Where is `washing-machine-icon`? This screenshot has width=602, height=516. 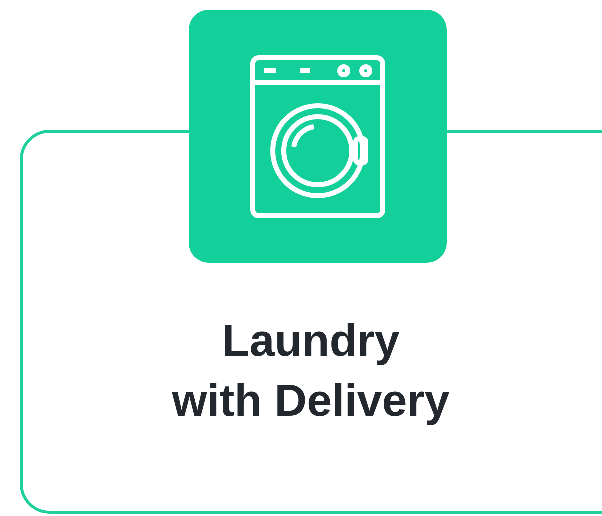
washing-machine-icon is located at coordinates (318, 136).